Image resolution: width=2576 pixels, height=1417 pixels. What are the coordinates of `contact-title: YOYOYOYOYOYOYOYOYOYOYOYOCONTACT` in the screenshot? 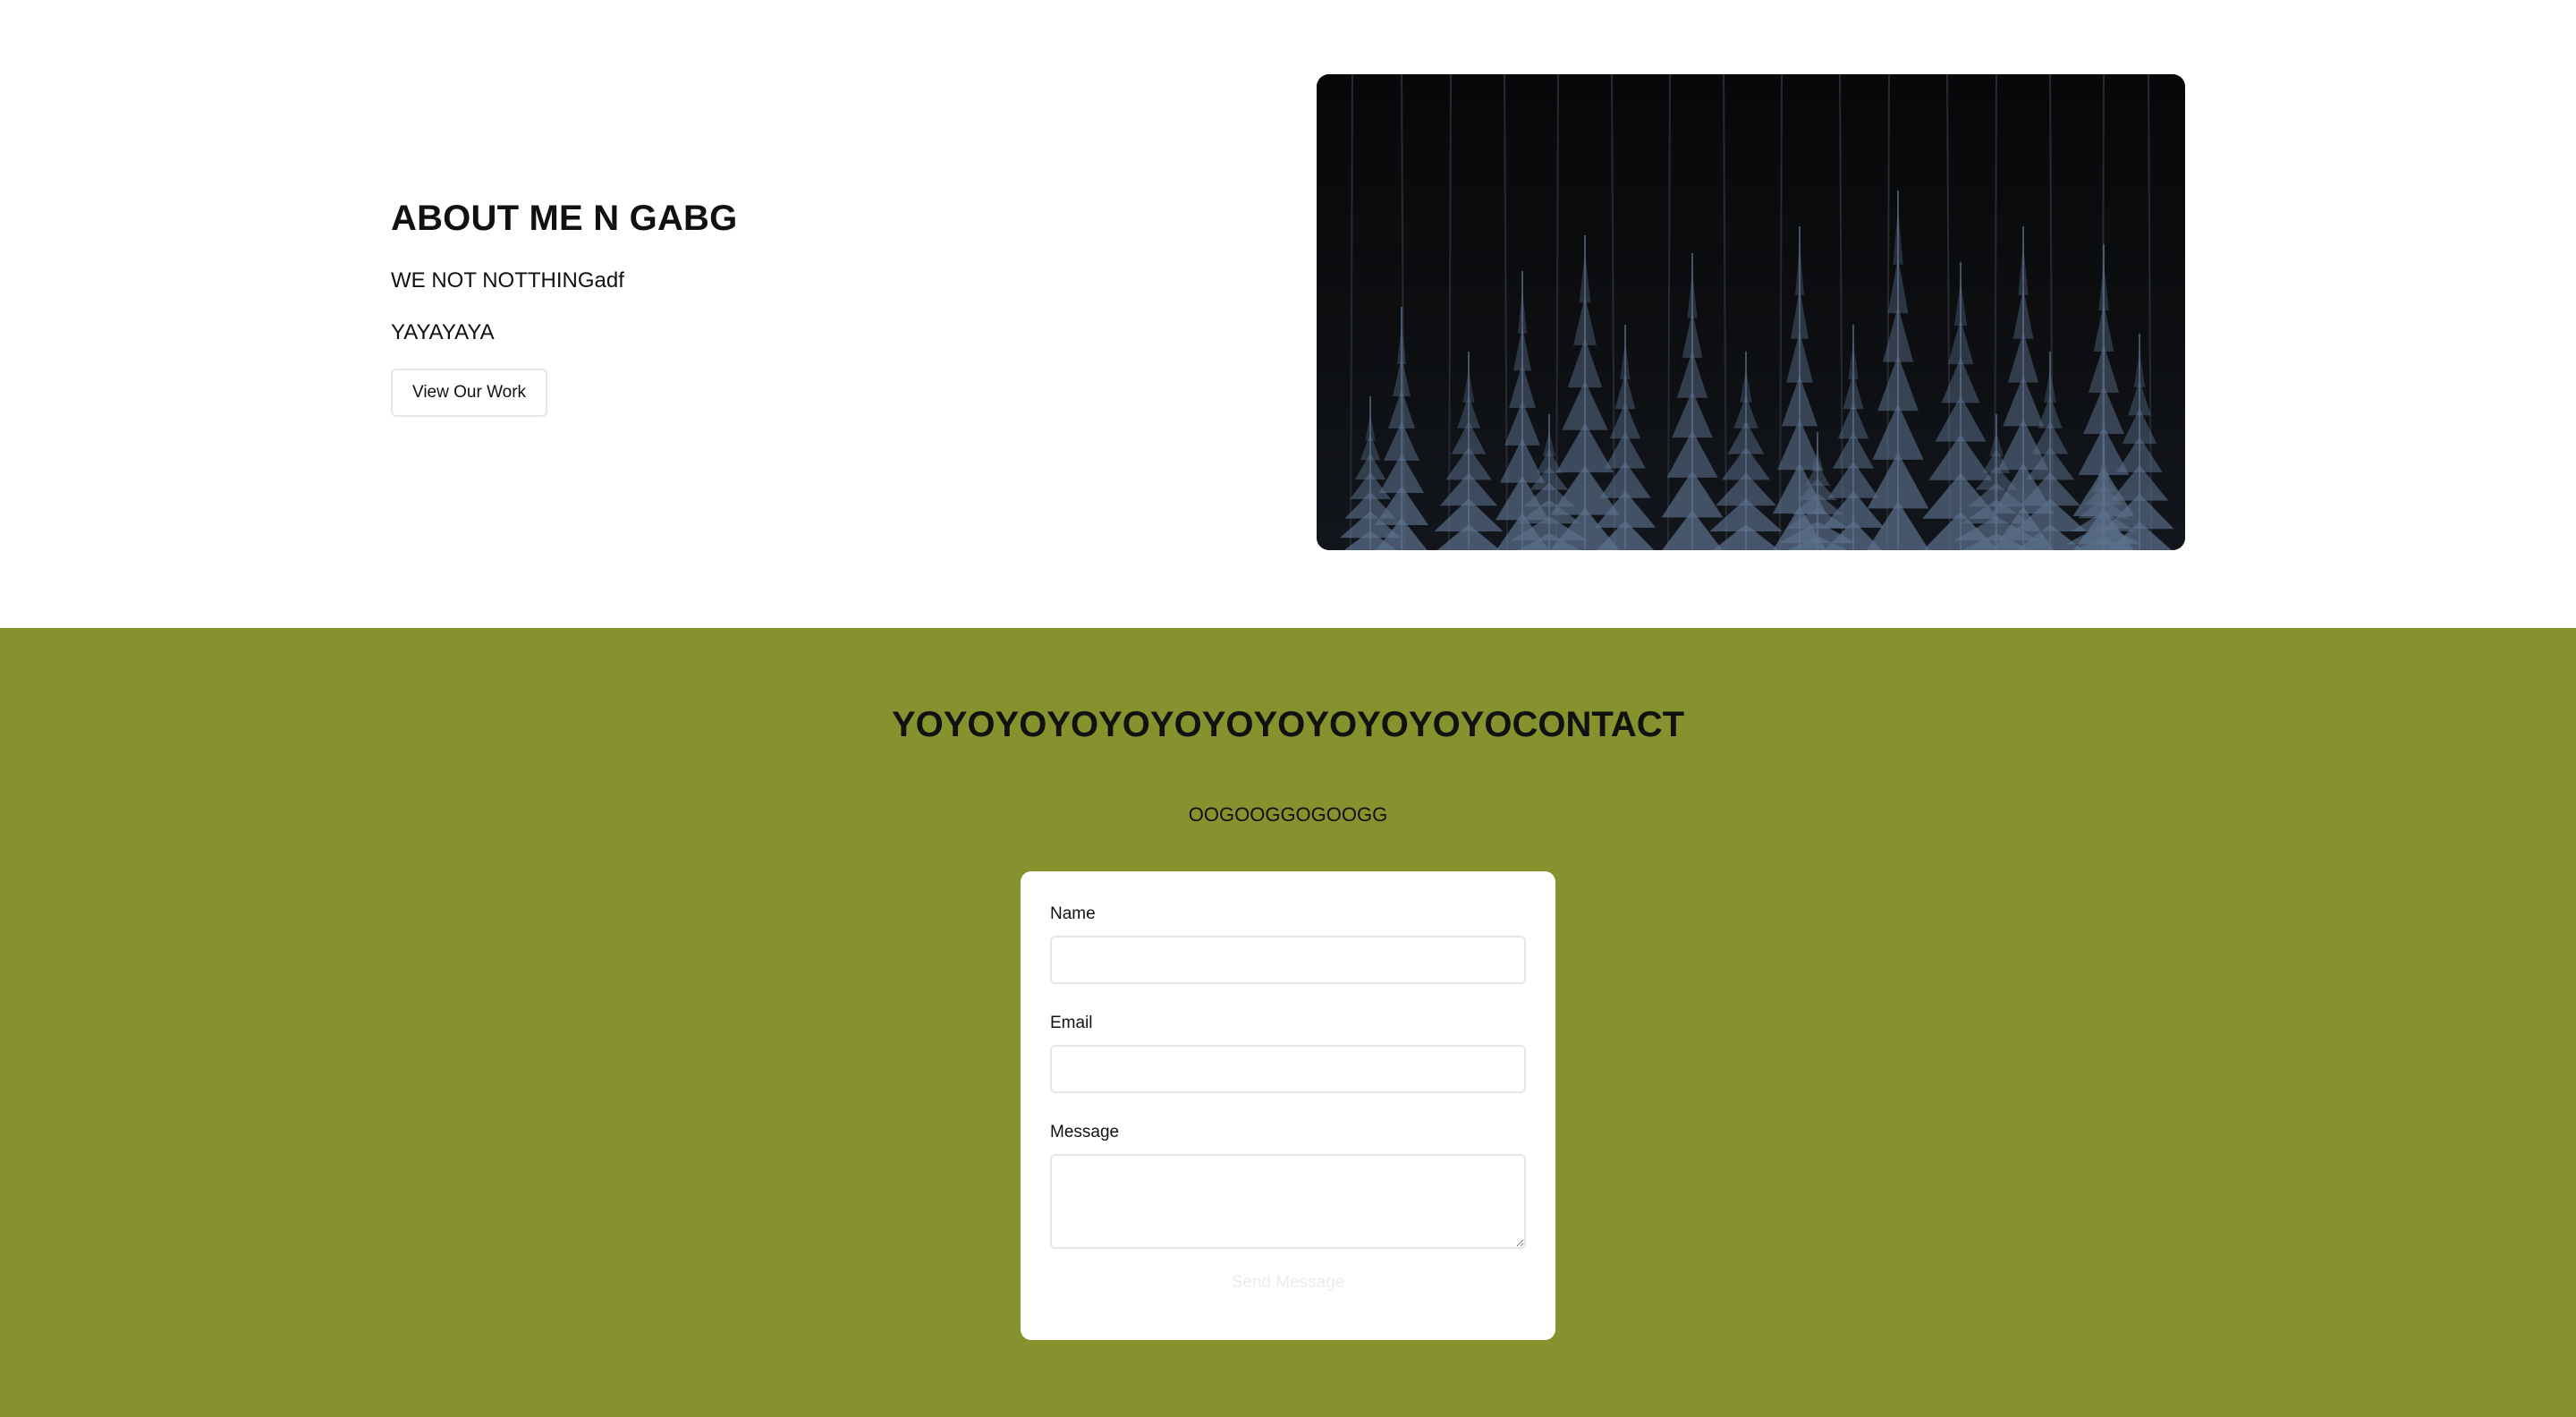 It's located at (1288, 725).